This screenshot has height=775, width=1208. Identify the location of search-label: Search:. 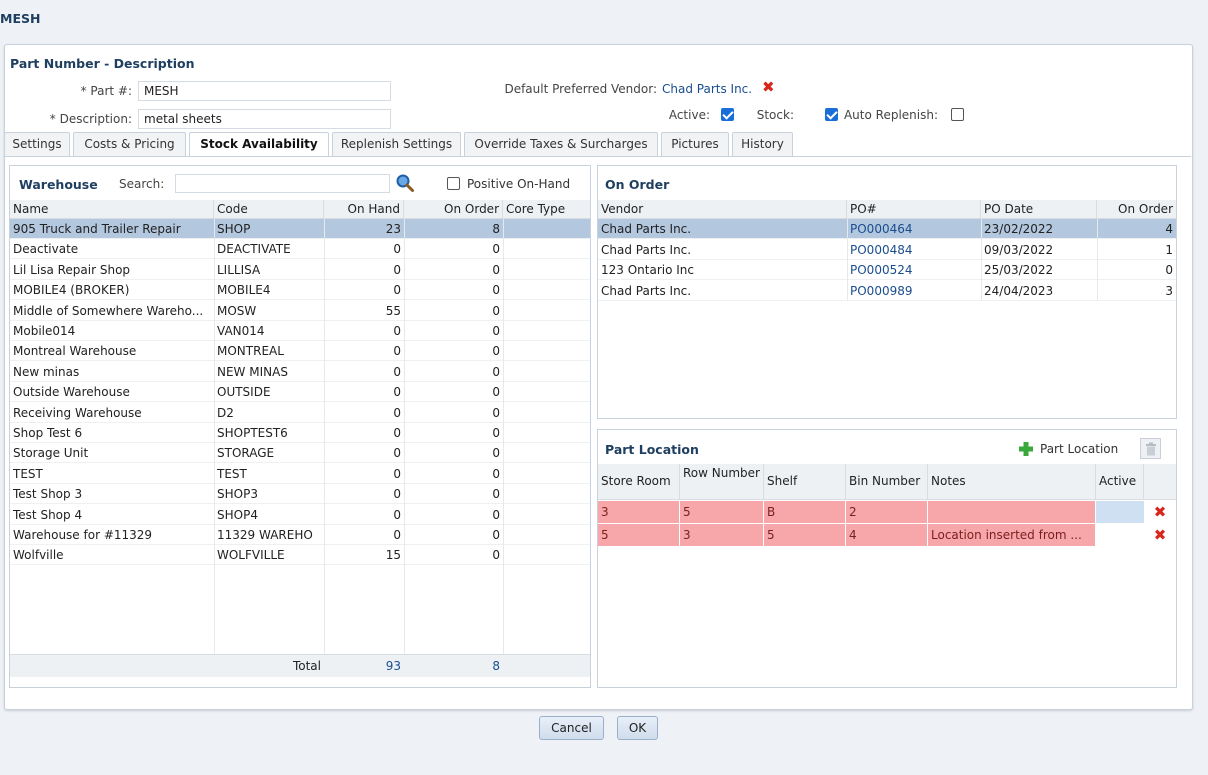
(142, 184).